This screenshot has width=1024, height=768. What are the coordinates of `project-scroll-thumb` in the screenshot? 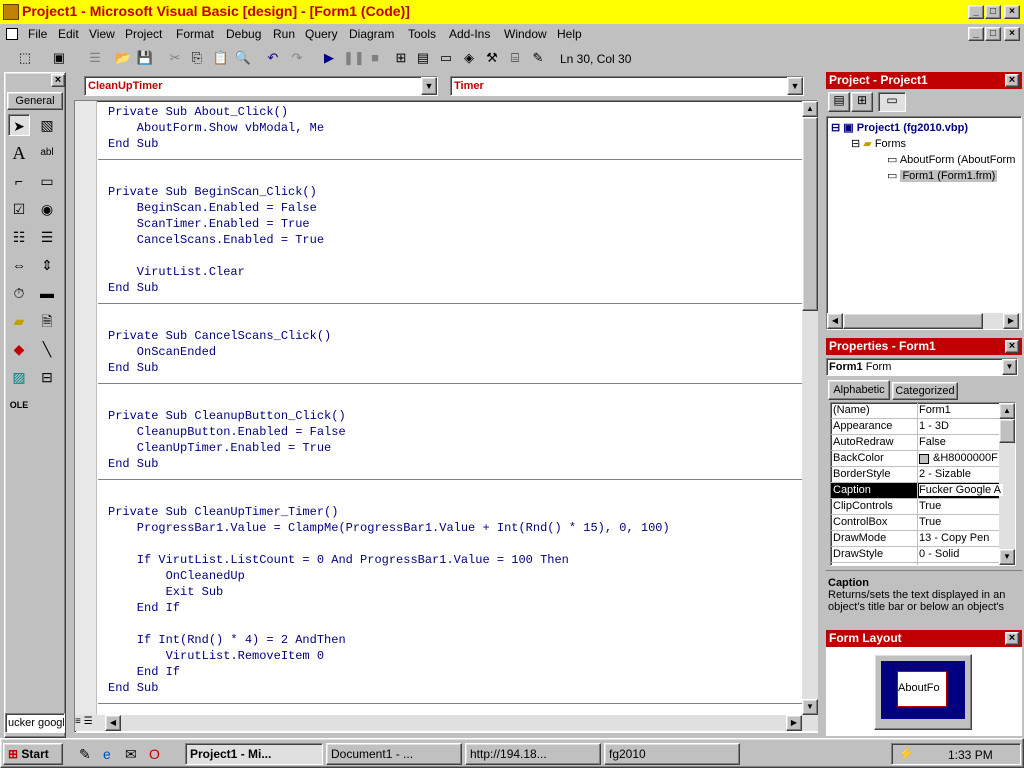 It's located at (913, 321).